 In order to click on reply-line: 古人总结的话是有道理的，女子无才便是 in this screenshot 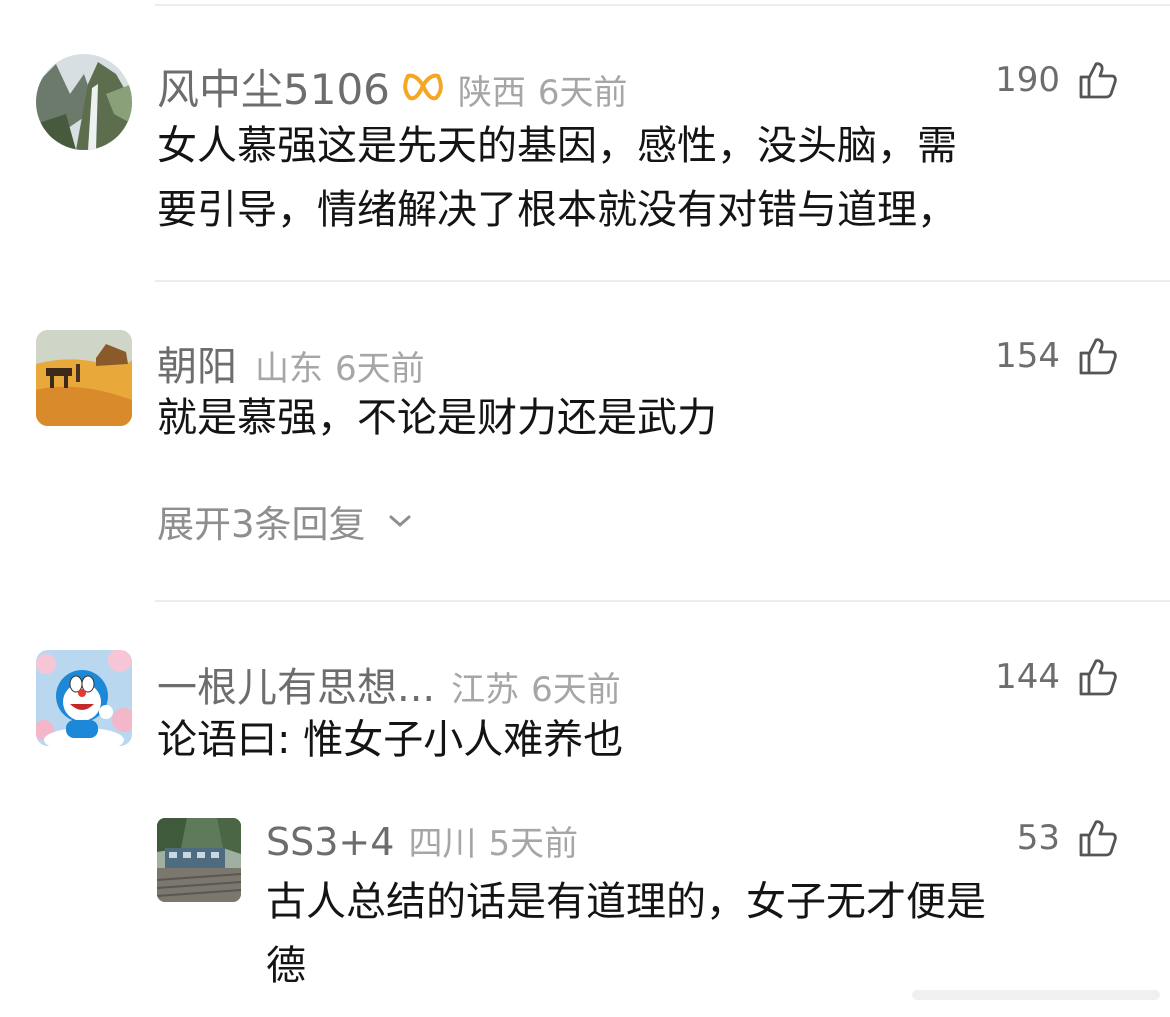, I will do `click(626, 902)`.